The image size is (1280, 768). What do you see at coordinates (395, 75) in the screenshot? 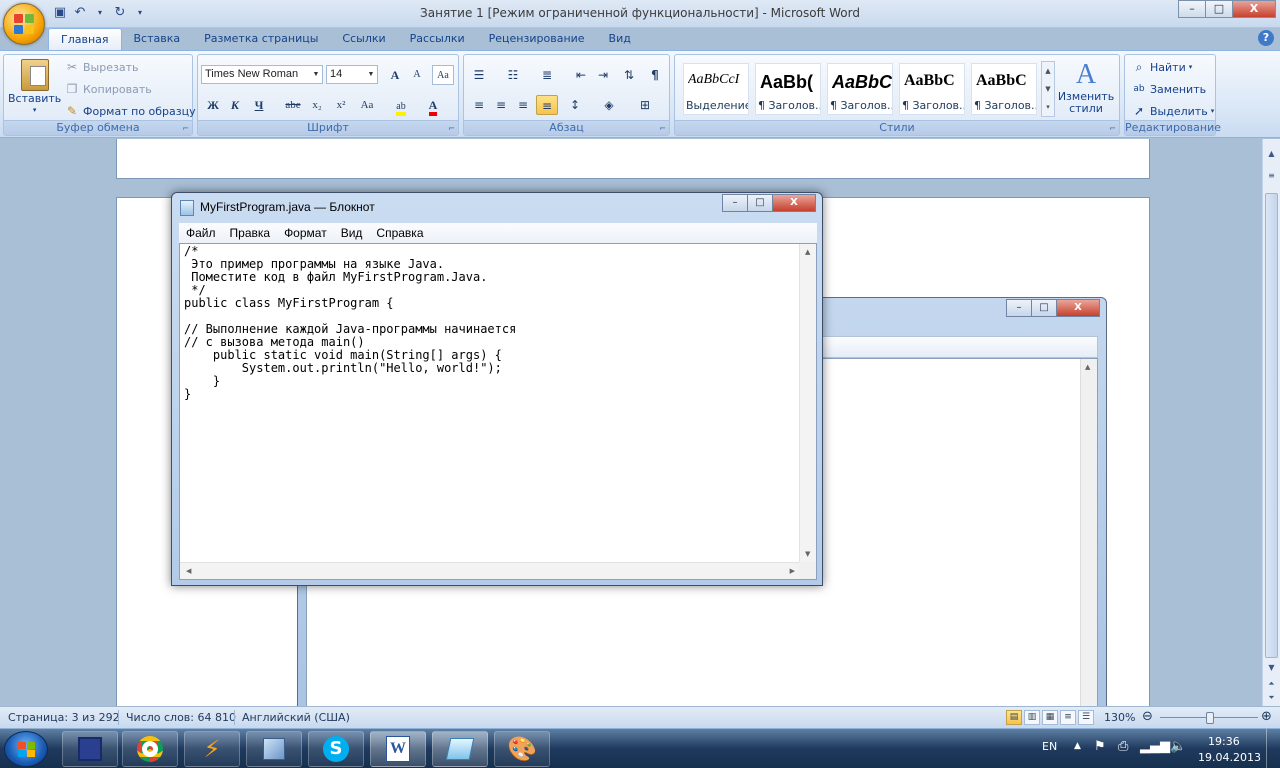
I see `grow-font-button: A` at bounding box center [395, 75].